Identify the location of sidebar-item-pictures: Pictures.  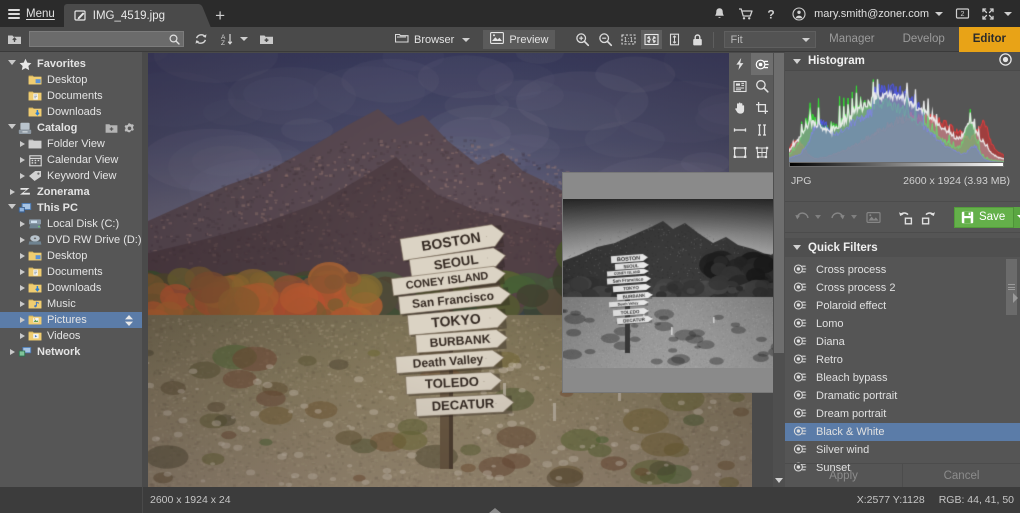
(71, 320).